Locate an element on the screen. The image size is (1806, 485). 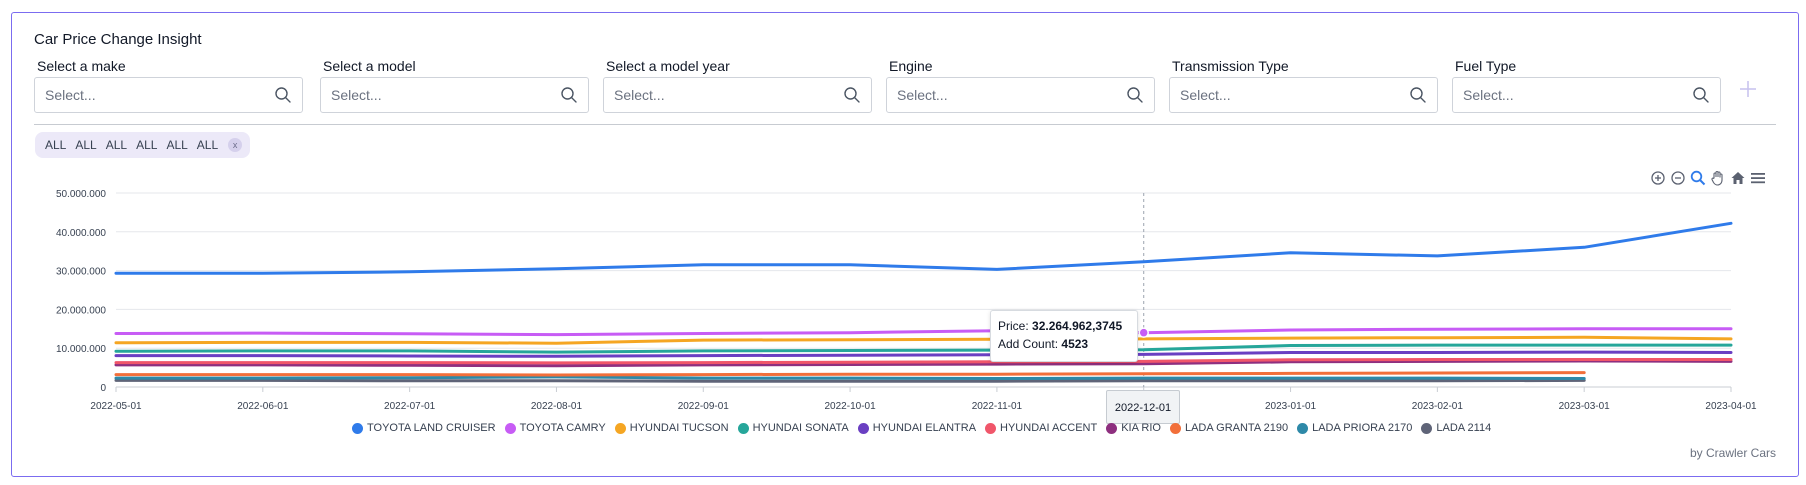
legend-item: LADA 2114 is located at coordinates (1456, 428).